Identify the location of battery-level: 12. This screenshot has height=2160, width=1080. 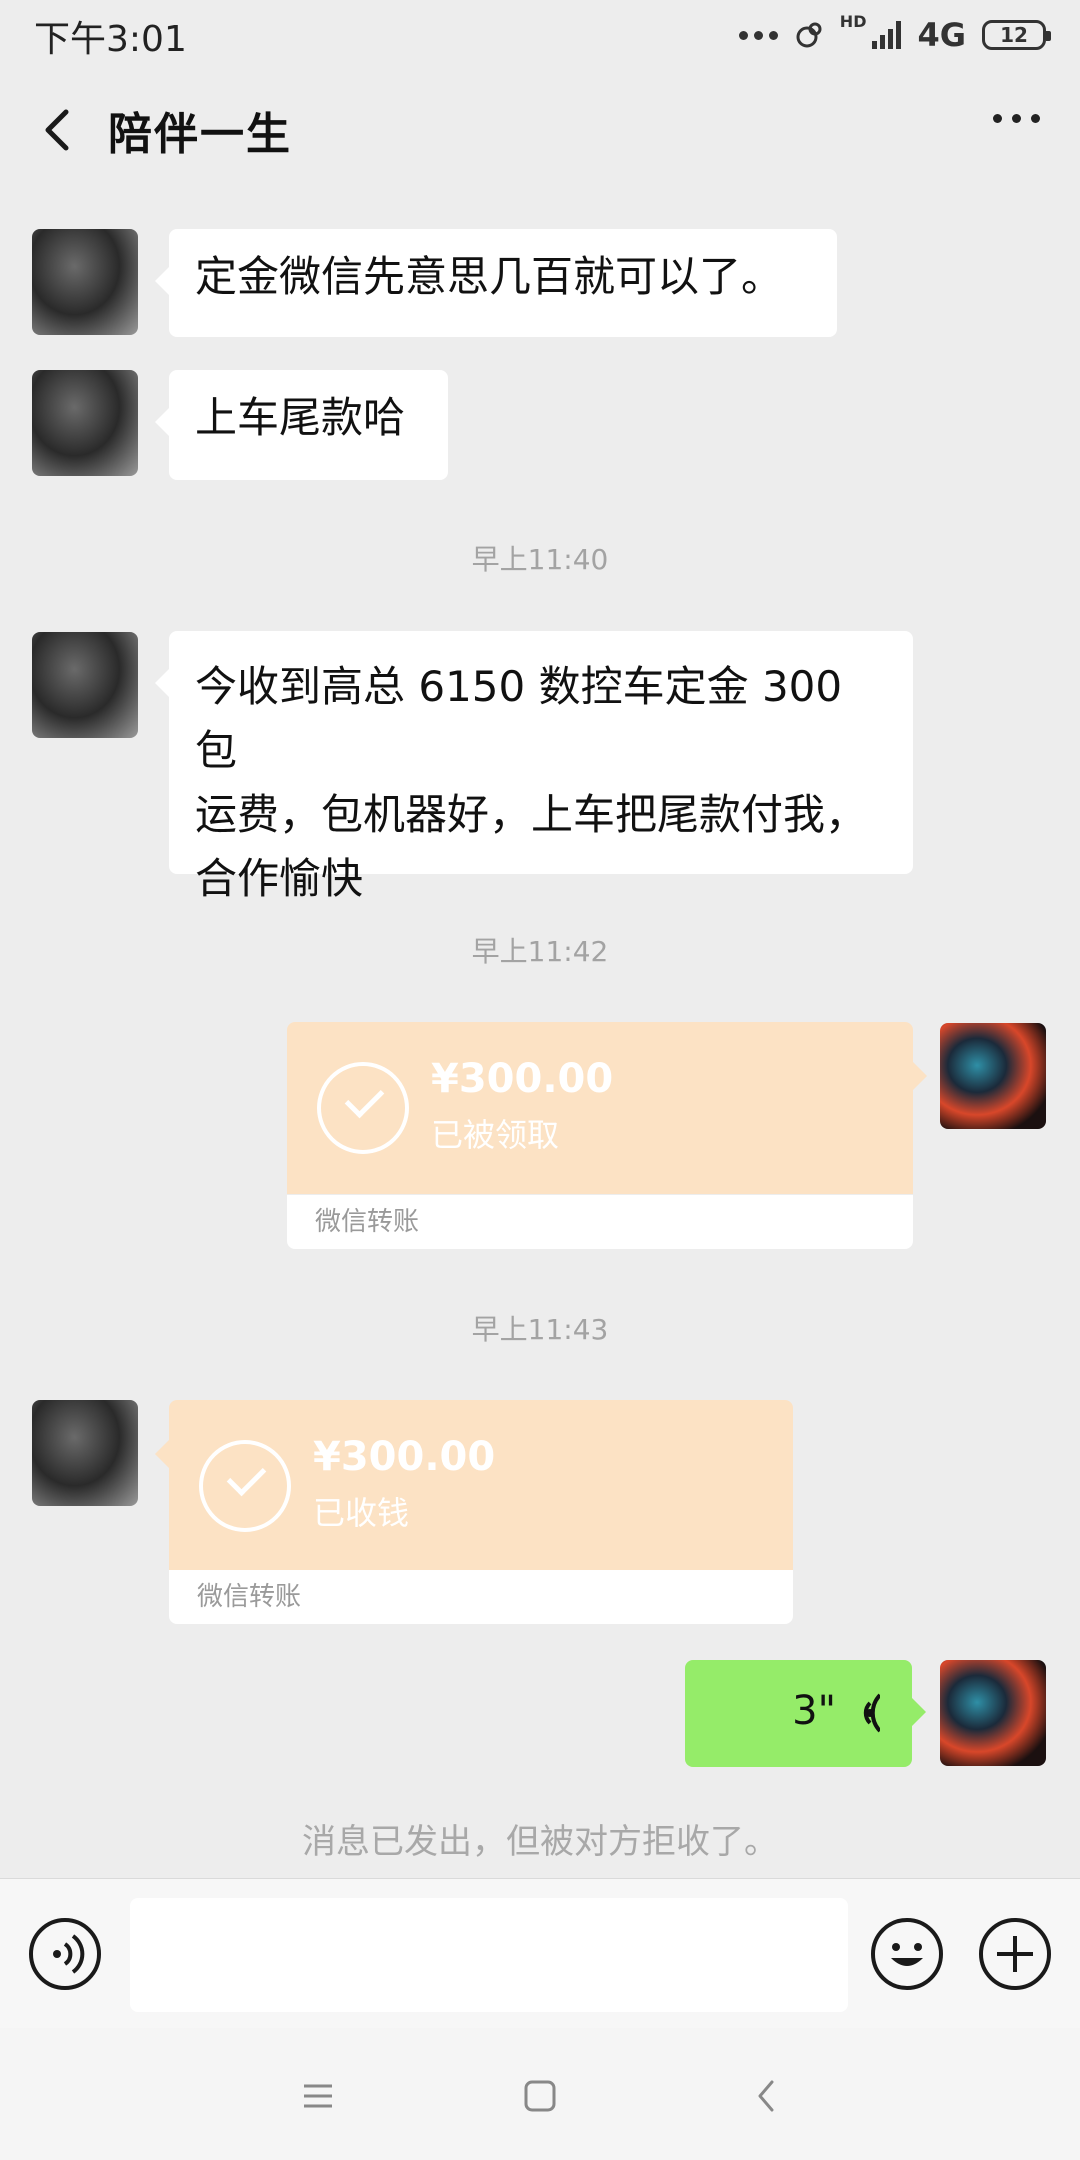
(1014, 35).